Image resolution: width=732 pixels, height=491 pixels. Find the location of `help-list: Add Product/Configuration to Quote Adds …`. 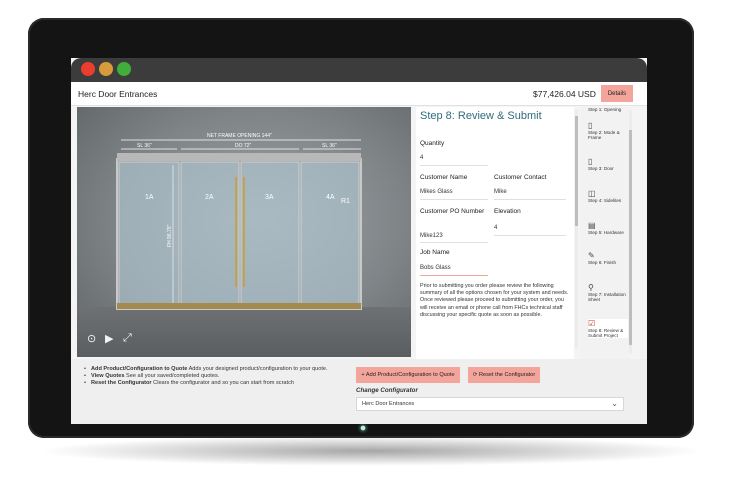

help-list: Add Product/Configuration to Quote Adds … is located at coordinates (214, 377).